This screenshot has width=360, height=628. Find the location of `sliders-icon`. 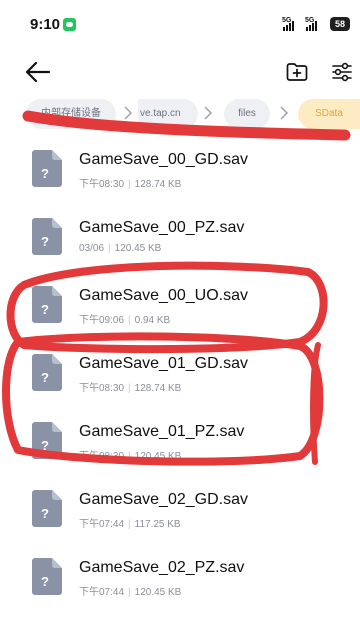

sliders-icon is located at coordinates (342, 72).